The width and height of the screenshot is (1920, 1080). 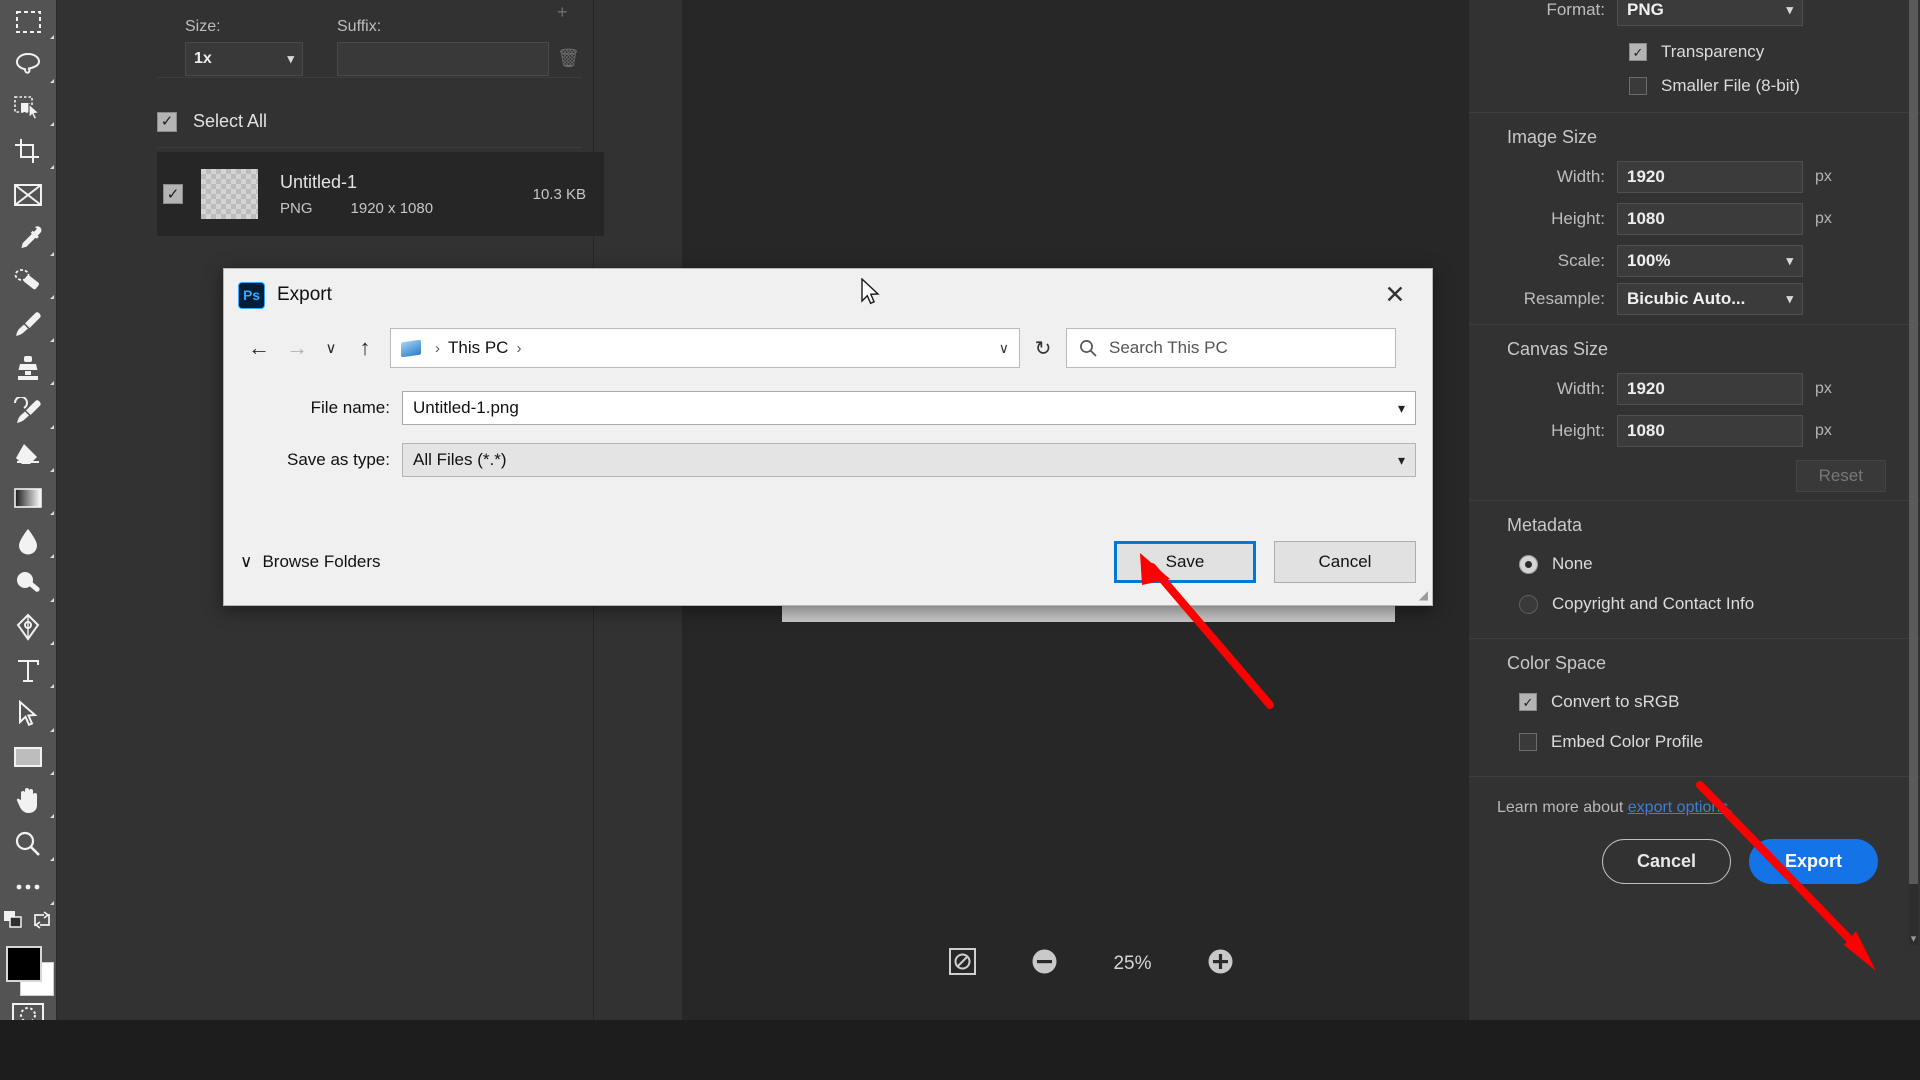 I want to click on image-size-title: Image Size, so click(x=1552, y=137).